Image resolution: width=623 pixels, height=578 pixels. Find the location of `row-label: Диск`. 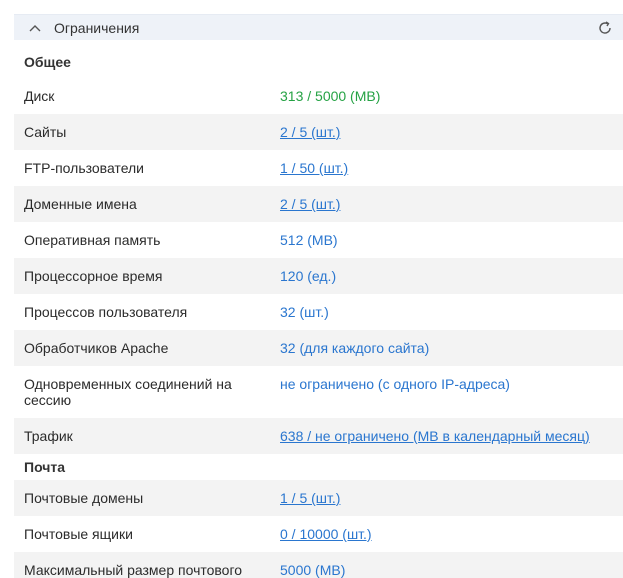

row-label: Диск is located at coordinates (39, 96).